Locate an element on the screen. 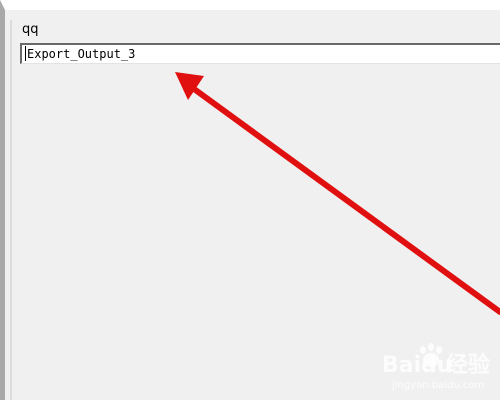 This screenshot has height=400, width=500. output-name-input is located at coordinates (260, 53).